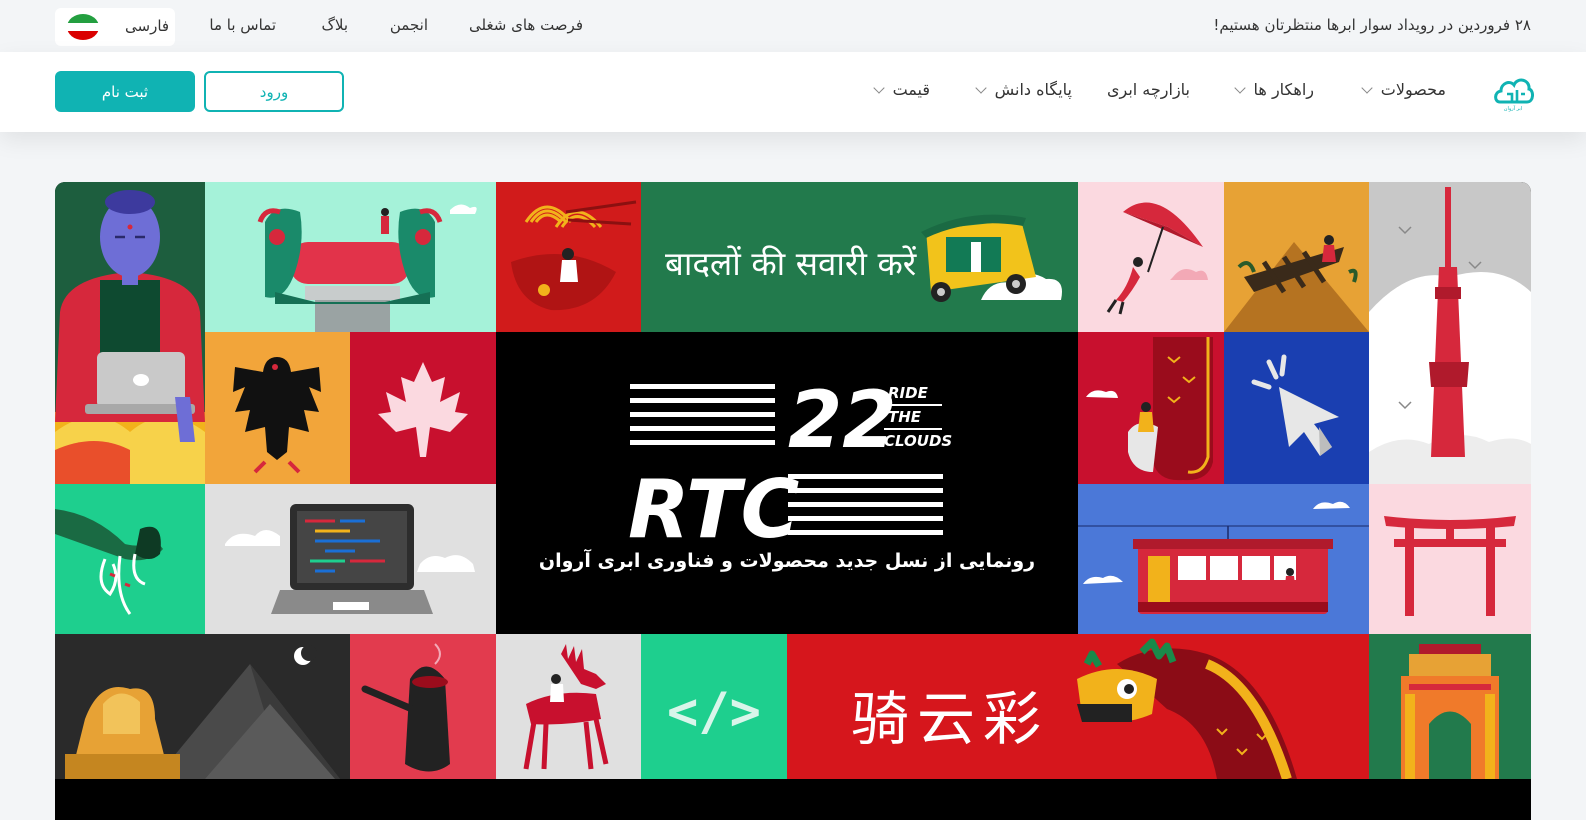 This screenshot has height=820, width=1586. What do you see at coordinates (423, 408) in the screenshot?
I see `canada-maple-illustration` at bounding box center [423, 408].